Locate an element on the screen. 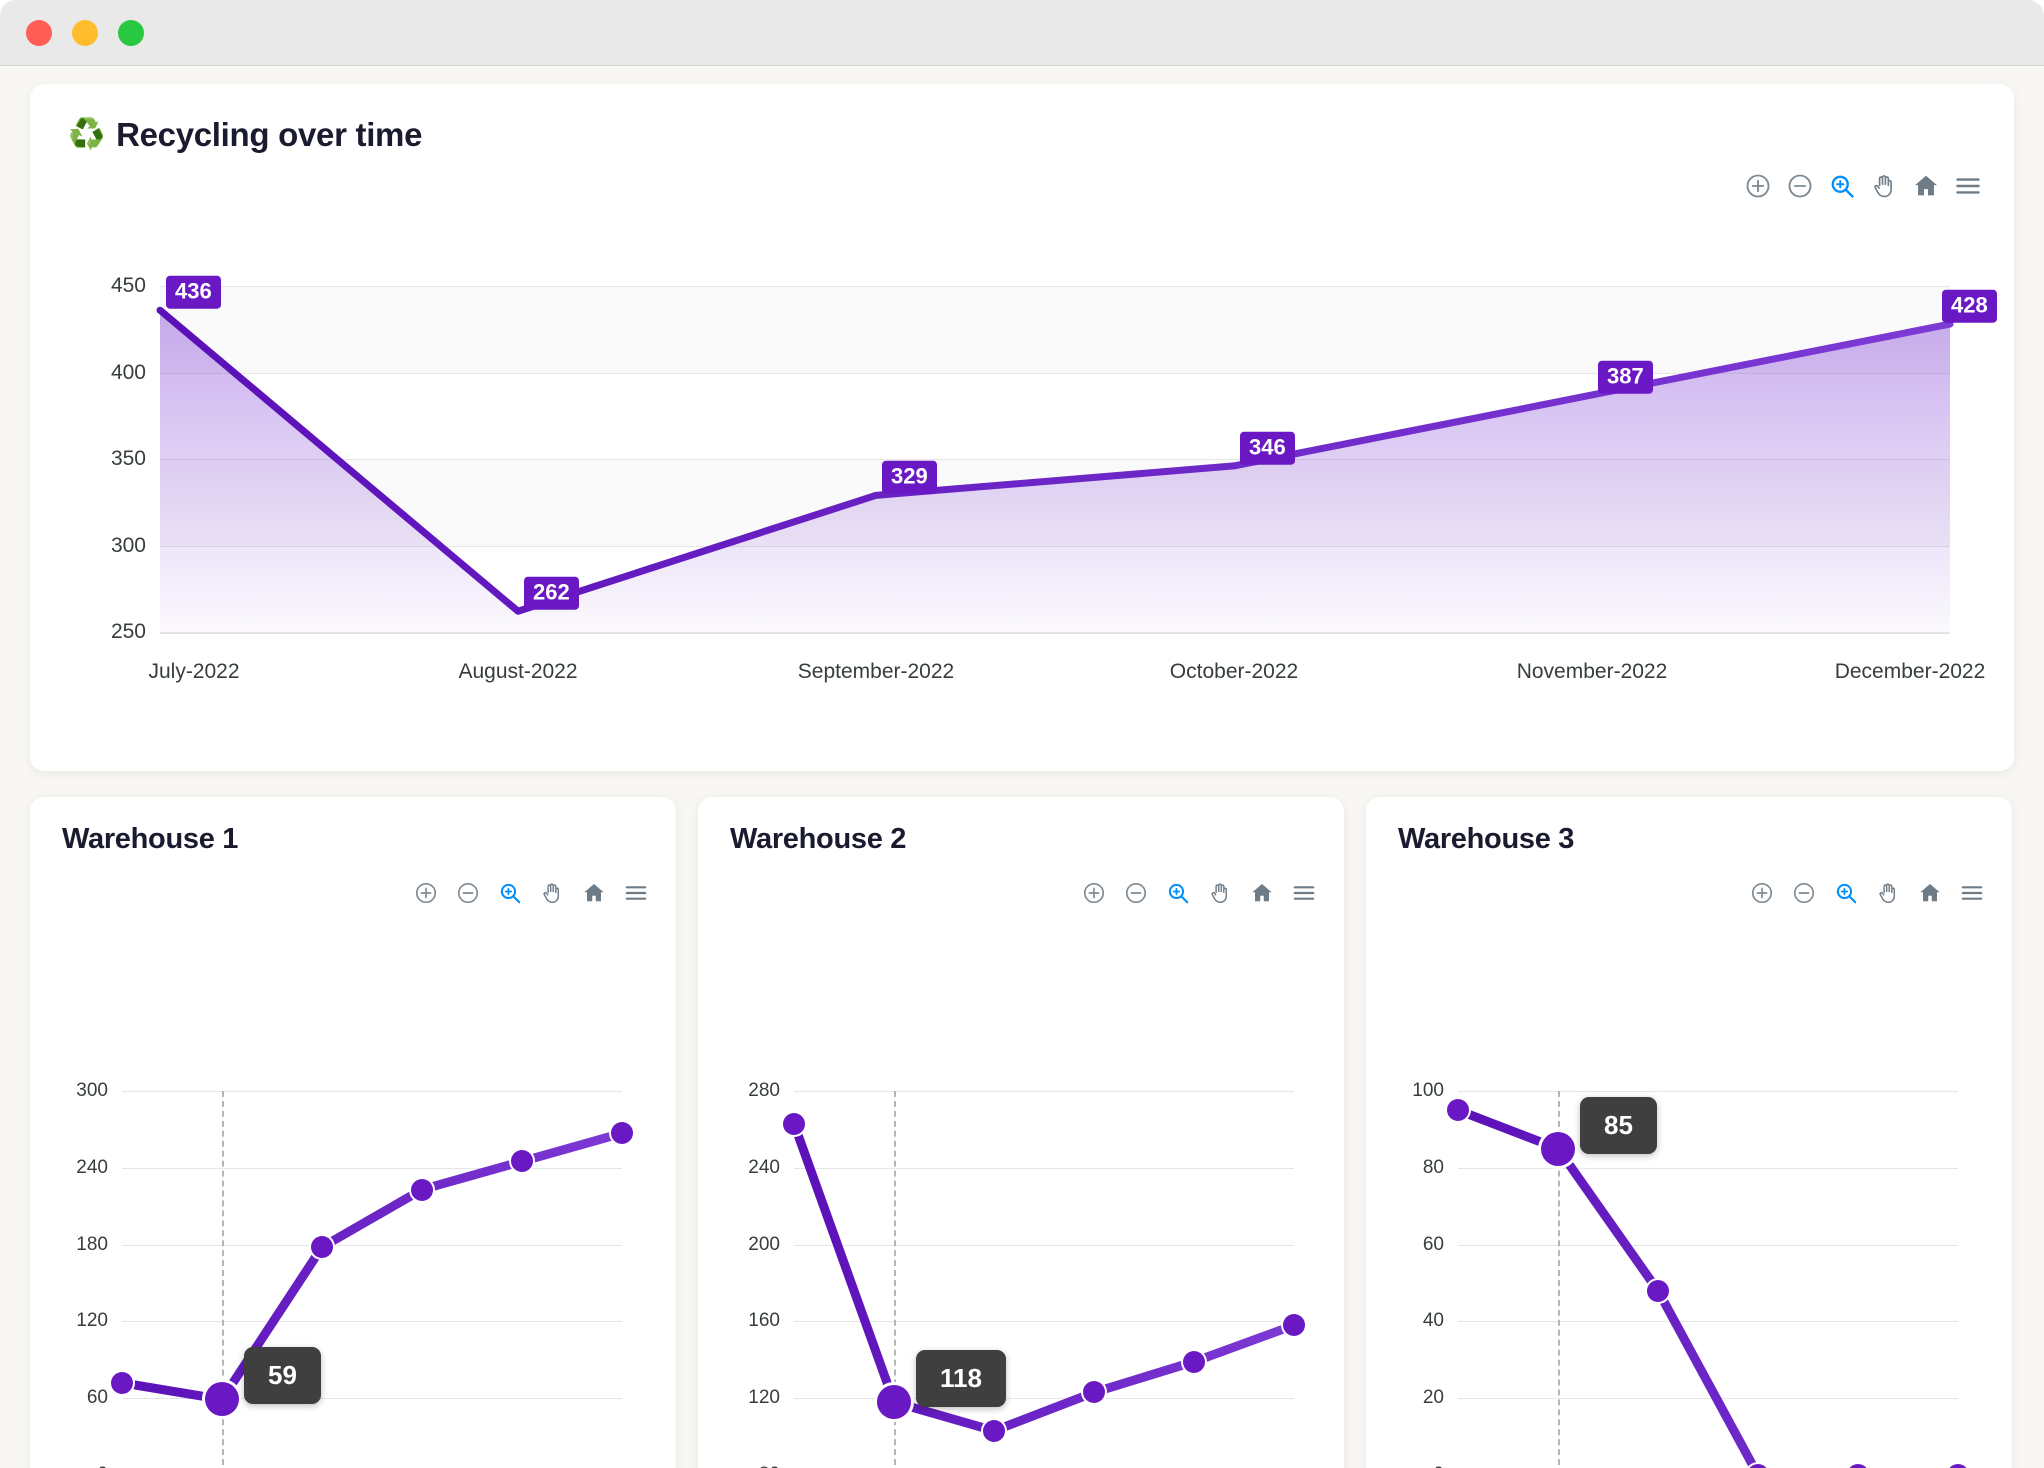 This screenshot has width=2044, height=1468. x-axis-tick-label: October-2022 is located at coordinates (1234, 671).